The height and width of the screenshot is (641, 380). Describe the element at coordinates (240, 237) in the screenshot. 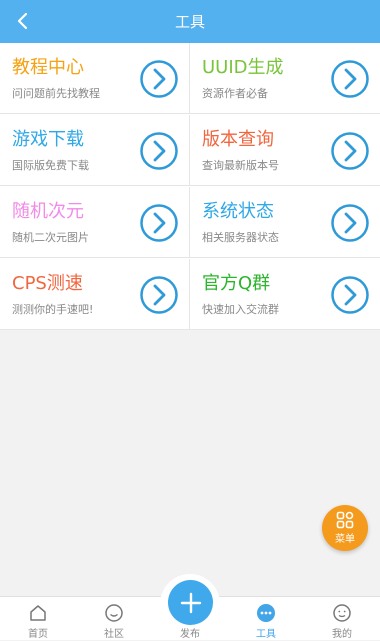

I see `tool-subtitle: 相关服务器状态` at that location.